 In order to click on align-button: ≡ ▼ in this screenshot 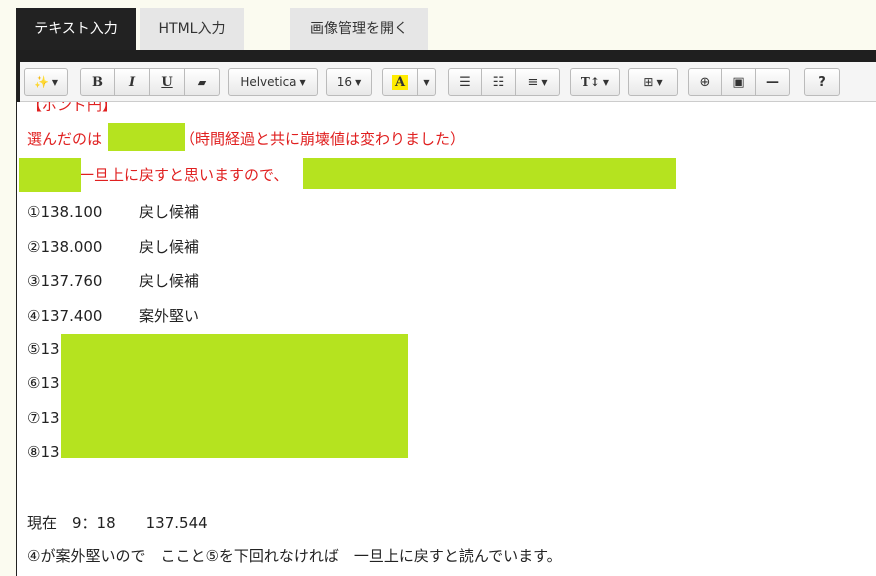, I will do `click(538, 82)`.